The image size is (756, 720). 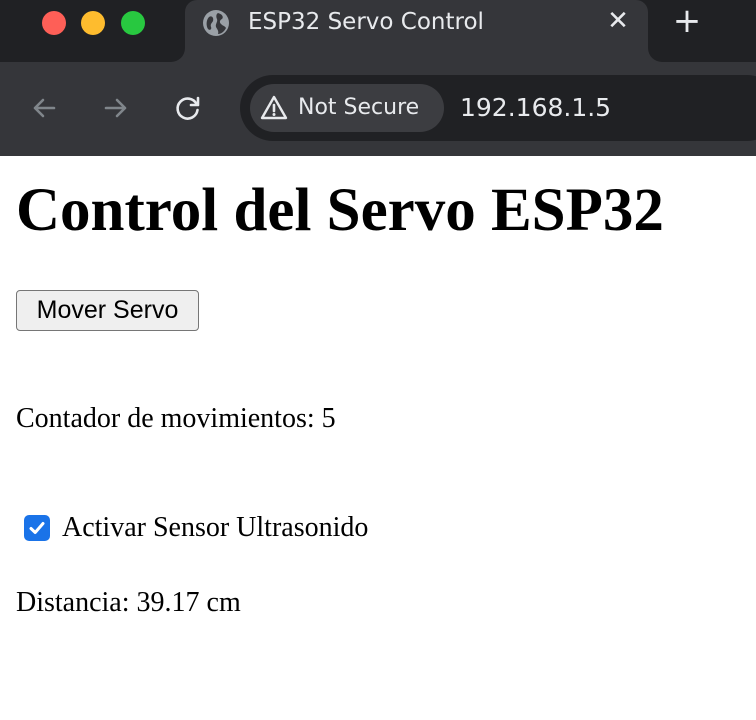 What do you see at coordinates (535, 108) in the screenshot?
I see `url-text: 192.168.1.5` at bounding box center [535, 108].